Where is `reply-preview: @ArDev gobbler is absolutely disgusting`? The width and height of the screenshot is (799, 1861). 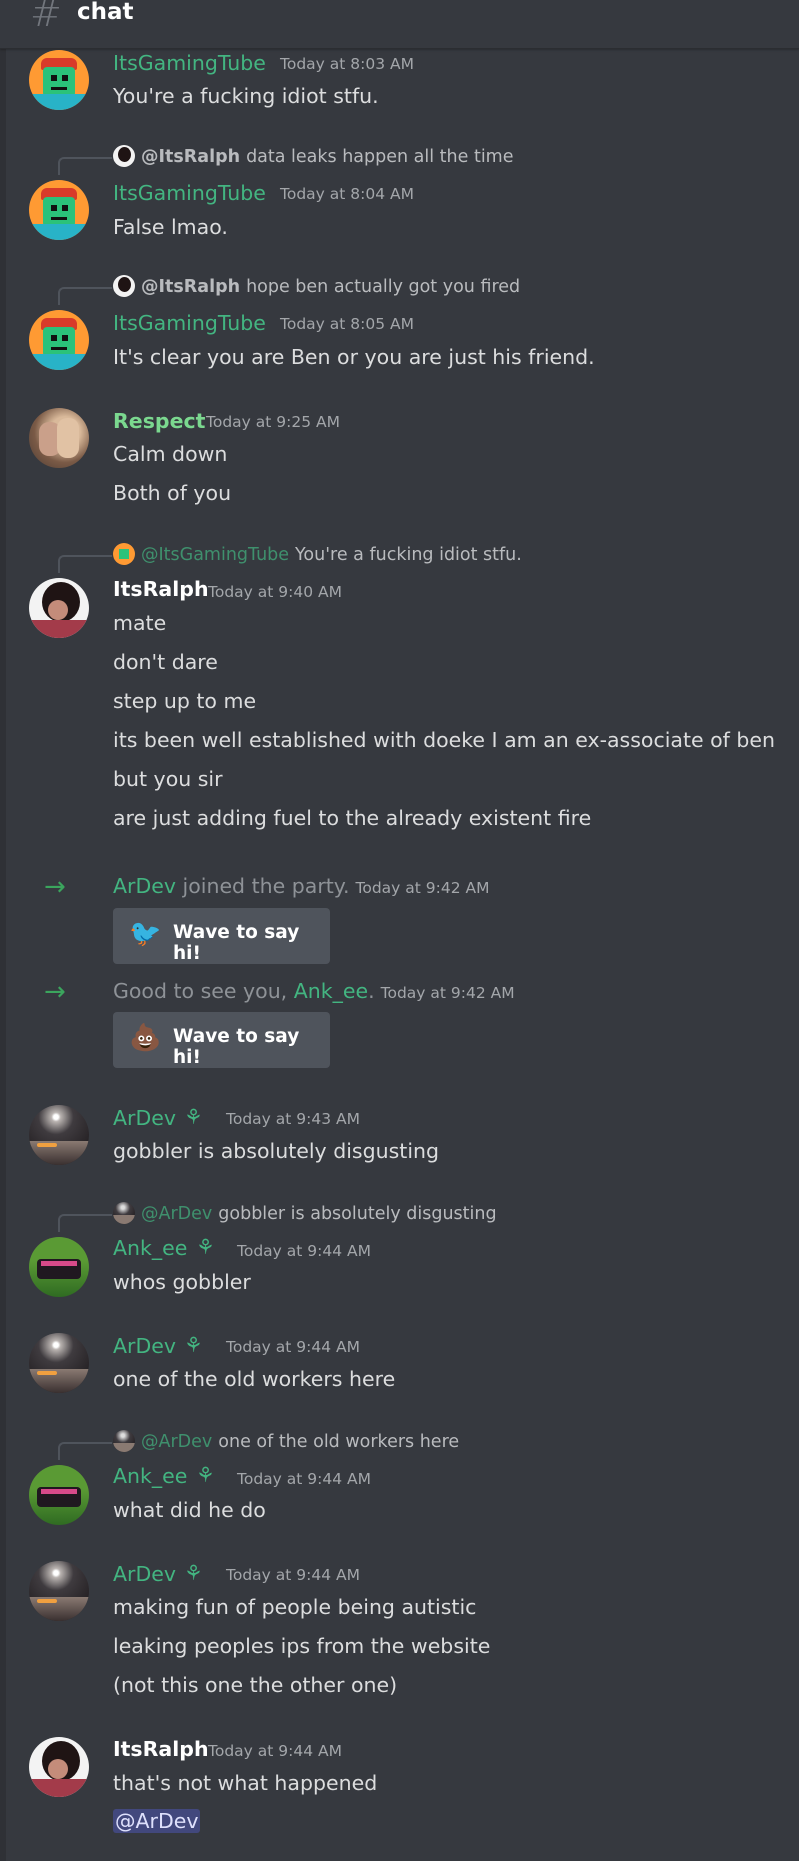
reply-preview: @ArDev gobbler is absolutely disgusting is located at coordinates (305, 1213).